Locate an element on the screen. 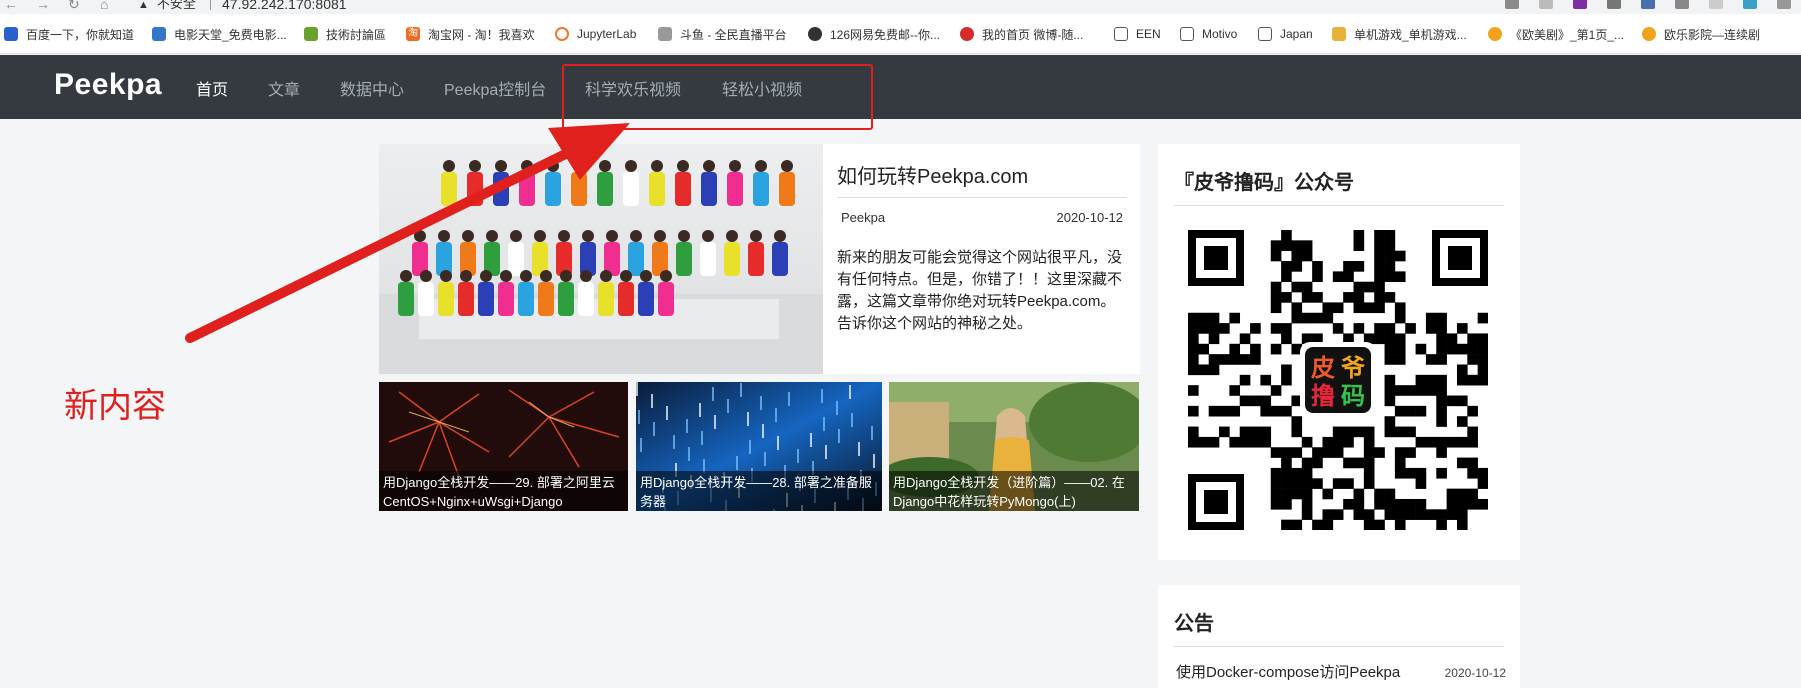 Image resolution: width=1801 pixels, height=688 pixels. shield-icon is located at coordinates (1614, 4).